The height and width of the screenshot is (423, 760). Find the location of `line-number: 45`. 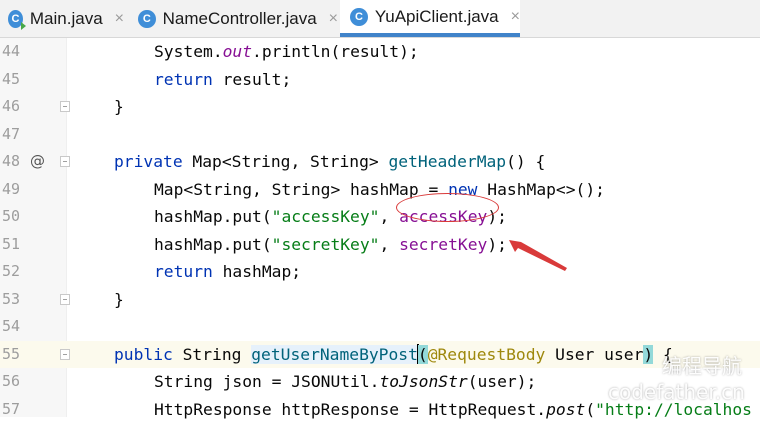

line-number: 45 is located at coordinates (10, 80).